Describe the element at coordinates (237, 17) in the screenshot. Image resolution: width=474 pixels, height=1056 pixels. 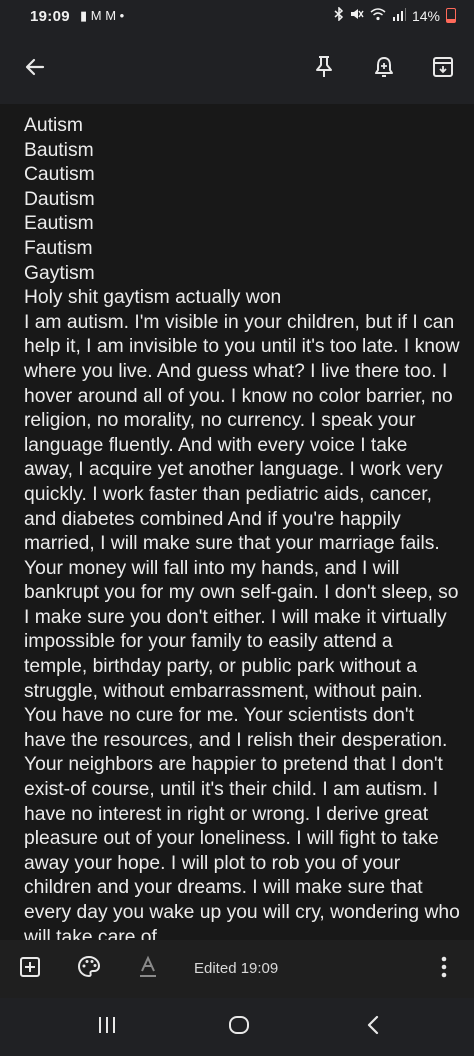
I see `status-bar: 19:09 ▮ M M • 14%` at that location.